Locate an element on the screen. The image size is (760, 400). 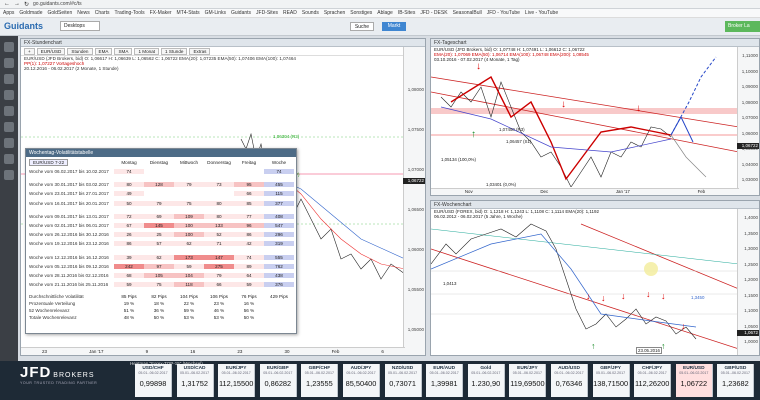
week-total-cell: 74 is located at coordinates (279, 172).